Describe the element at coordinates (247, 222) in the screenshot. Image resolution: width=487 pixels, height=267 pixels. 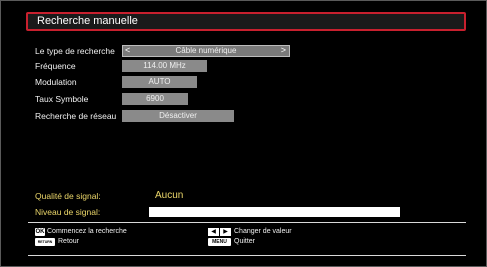
I see `footer-divider` at that location.